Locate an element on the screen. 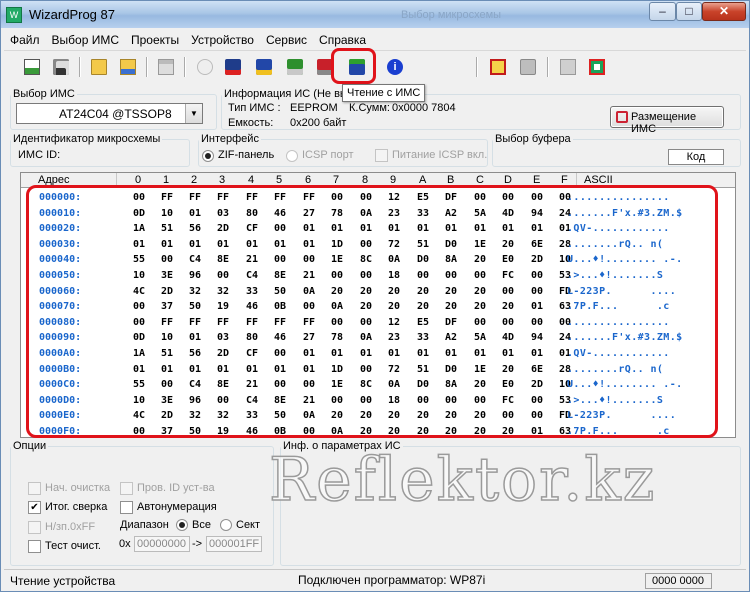 The width and height of the screenshot is (750, 592). print-button is located at coordinates (528, 67).